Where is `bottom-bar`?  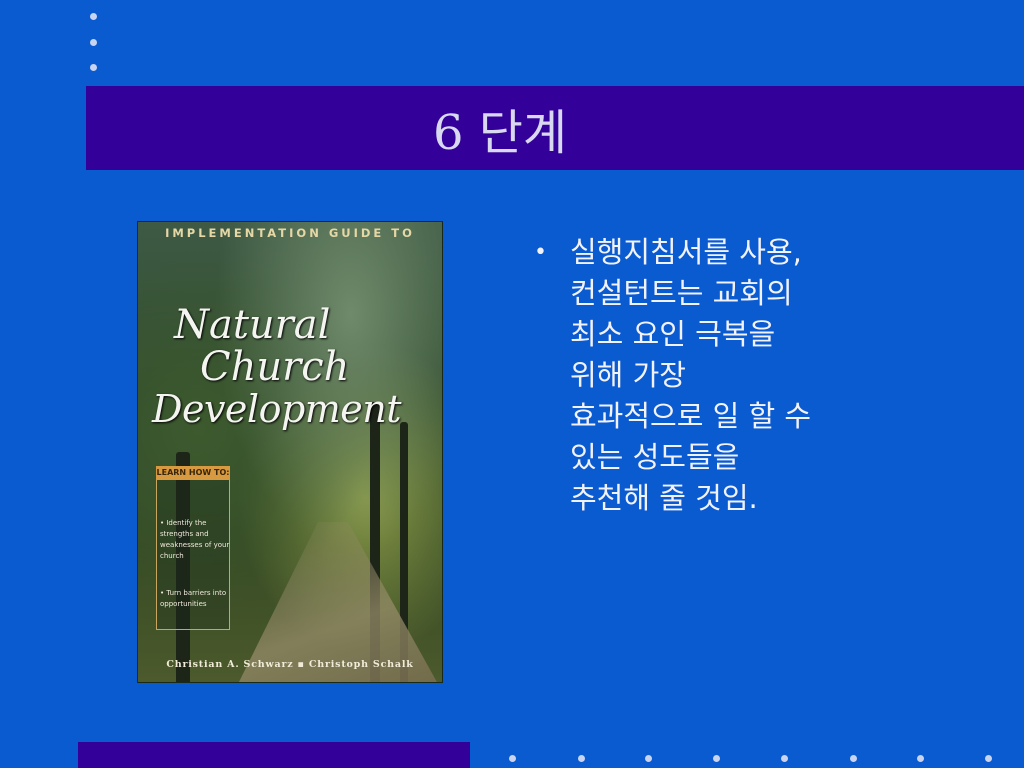
bottom-bar is located at coordinates (274, 755).